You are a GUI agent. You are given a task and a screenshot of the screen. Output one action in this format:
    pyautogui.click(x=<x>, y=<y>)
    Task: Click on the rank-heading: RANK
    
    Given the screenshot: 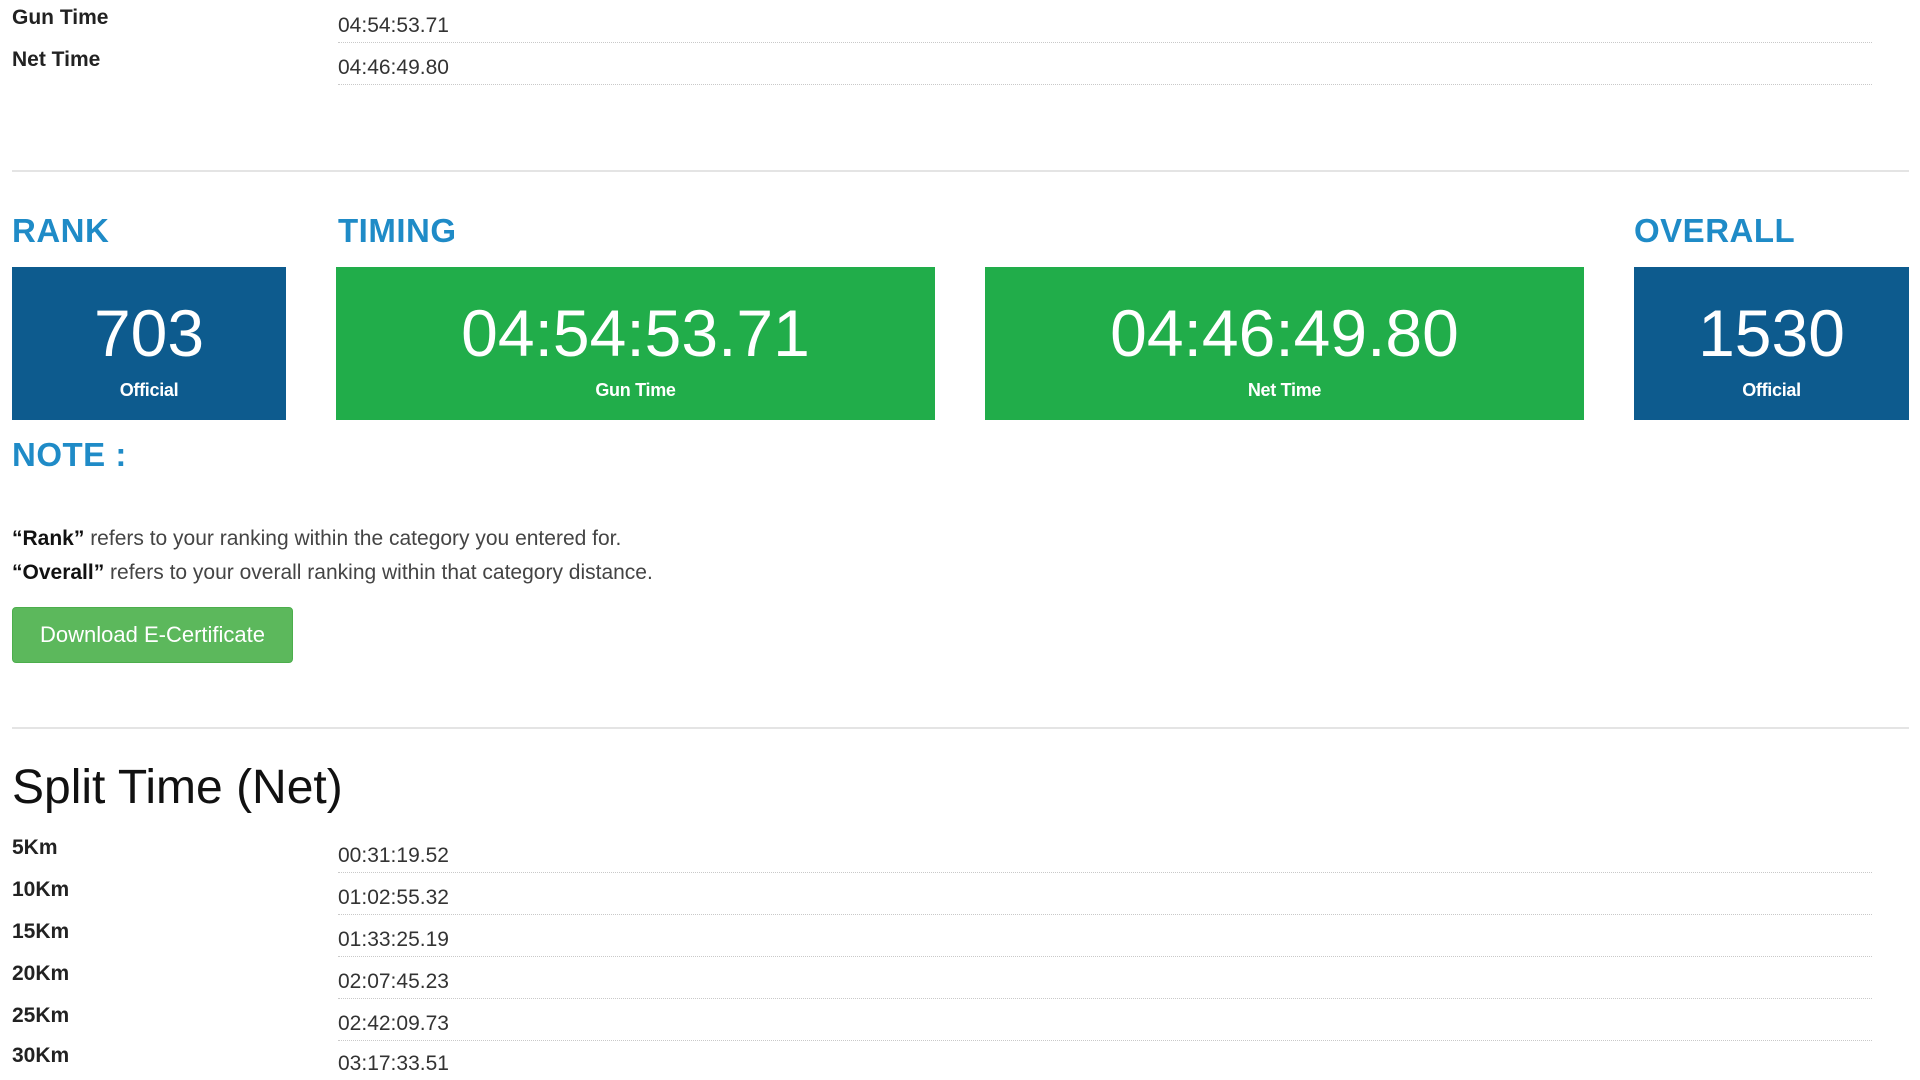 What is the action you would take?
    pyautogui.click(x=61, y=230)
    